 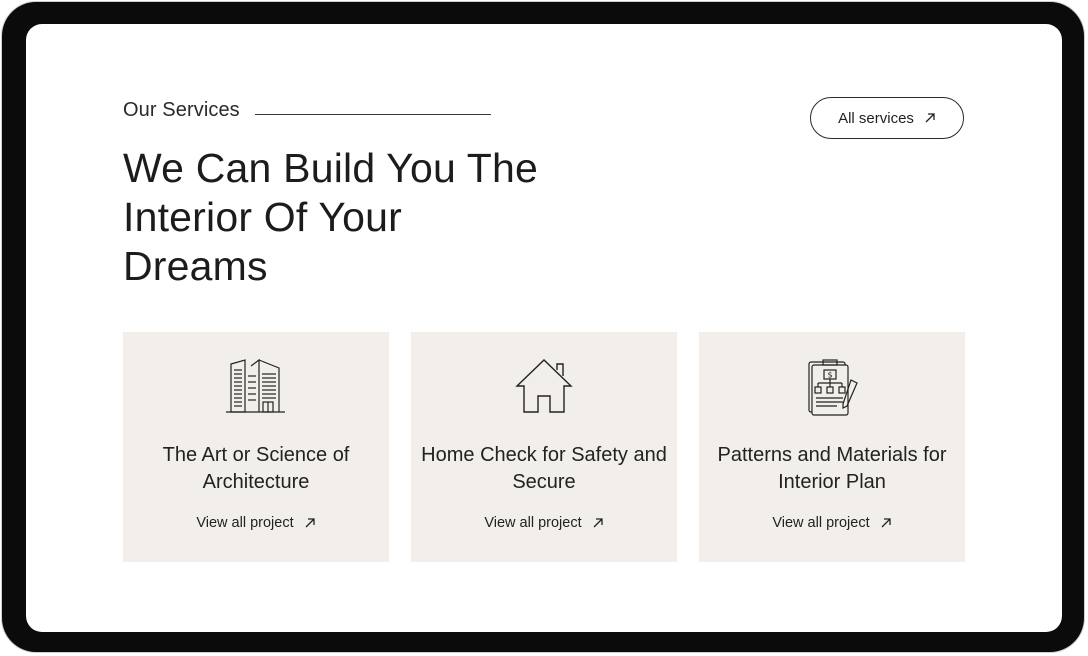 What do you see at coordinates (372, 114) in the screenshot?
I see `eyebrow-divider` at bounding box center [372, 114].